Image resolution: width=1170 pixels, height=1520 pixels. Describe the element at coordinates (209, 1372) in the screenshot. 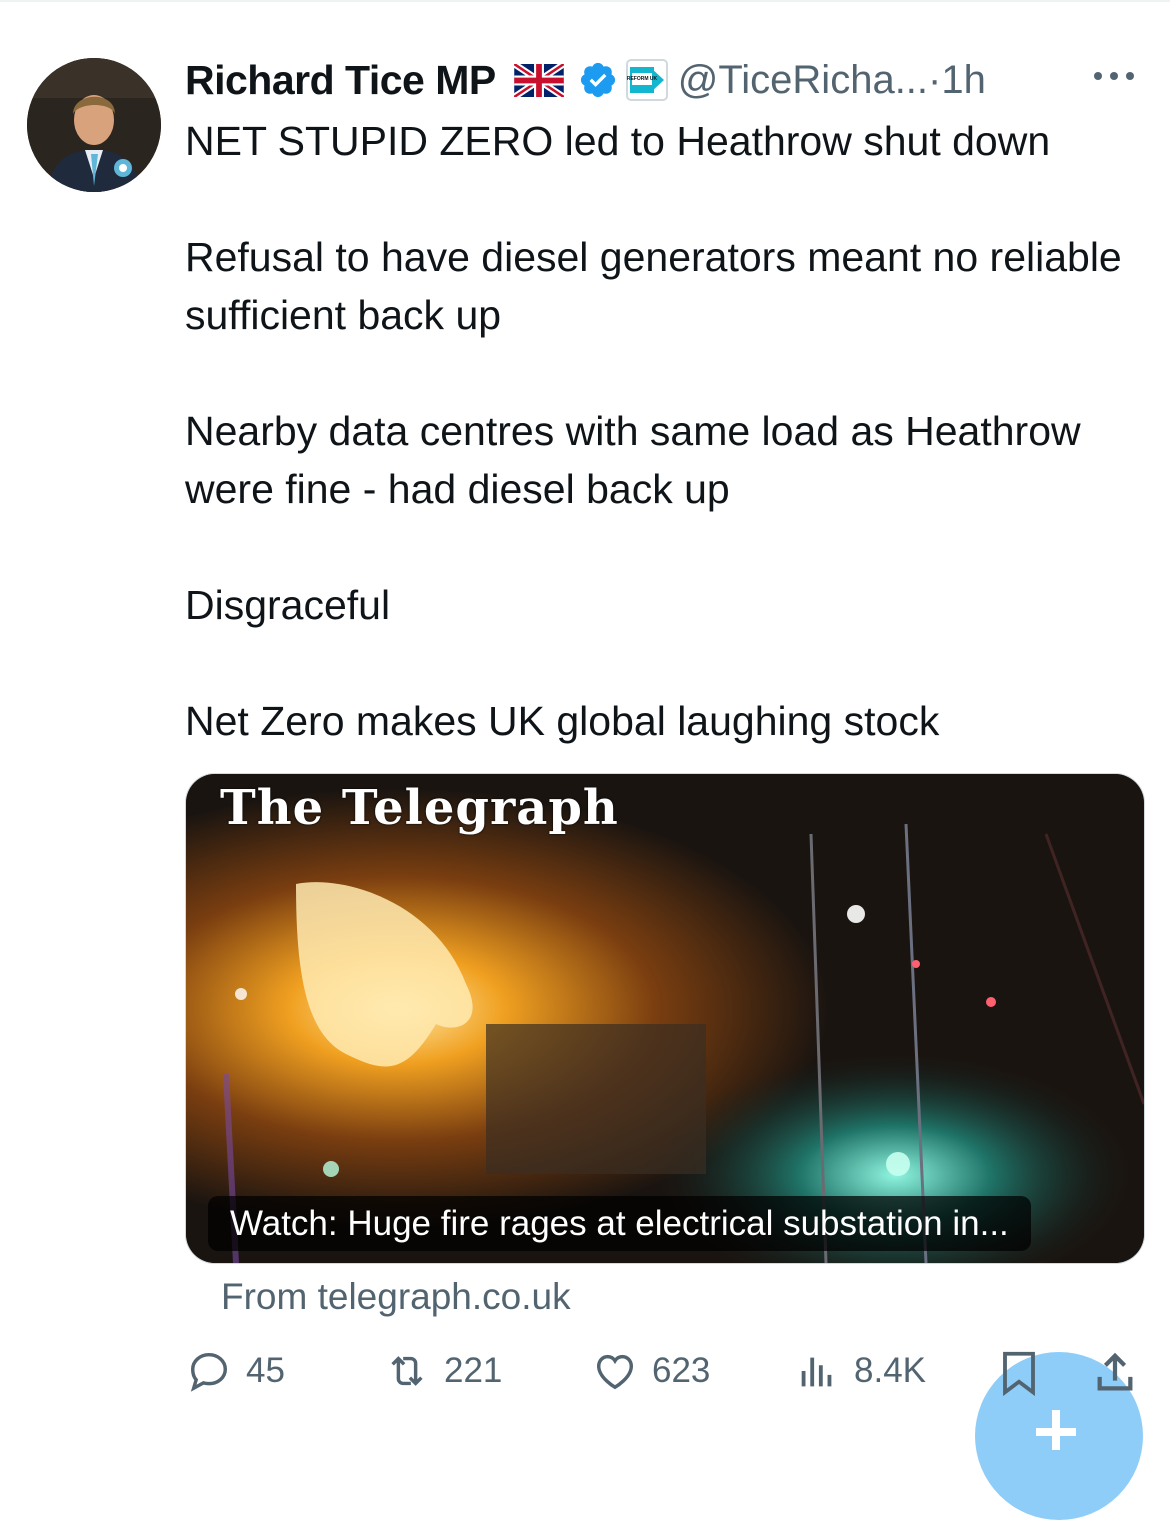

I see `reply-icon` at that location.